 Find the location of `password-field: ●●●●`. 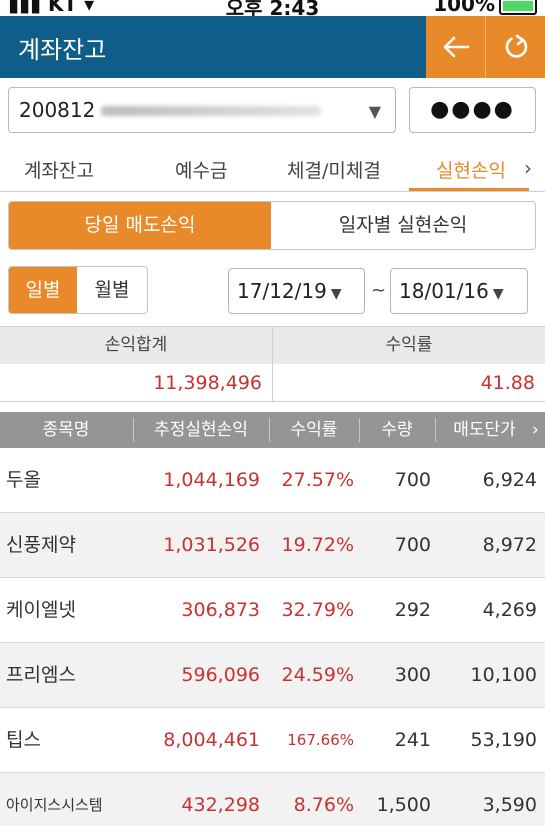

password-field: ●●●● is located at coordinates (472, 110).